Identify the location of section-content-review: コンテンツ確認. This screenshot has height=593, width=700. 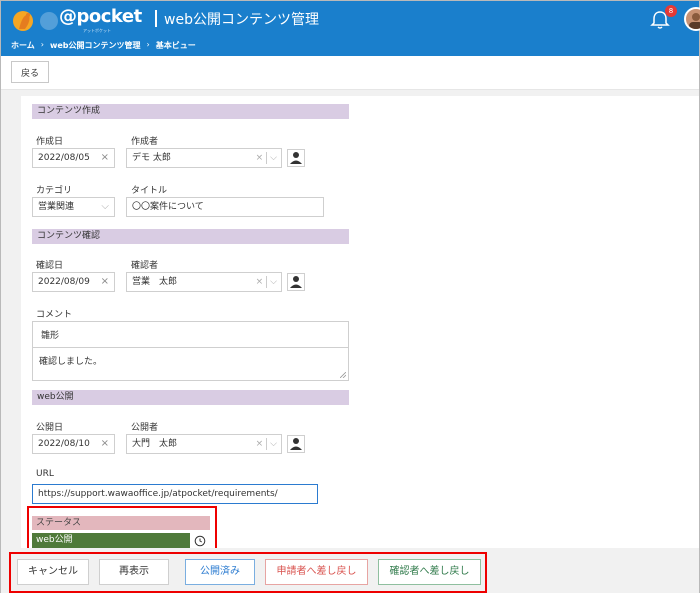
(190, 236).